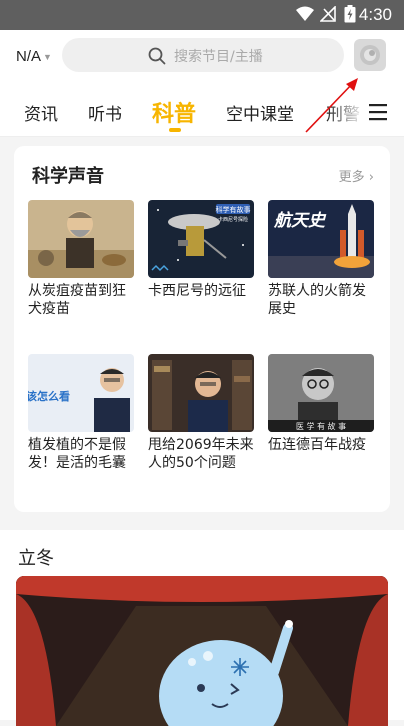 The height and width of the screenshot is (726, 404). Describe the element at coordinates (233, 209) in the screenshot. I see `thumb-brand-text: 科学有故事` at that location.